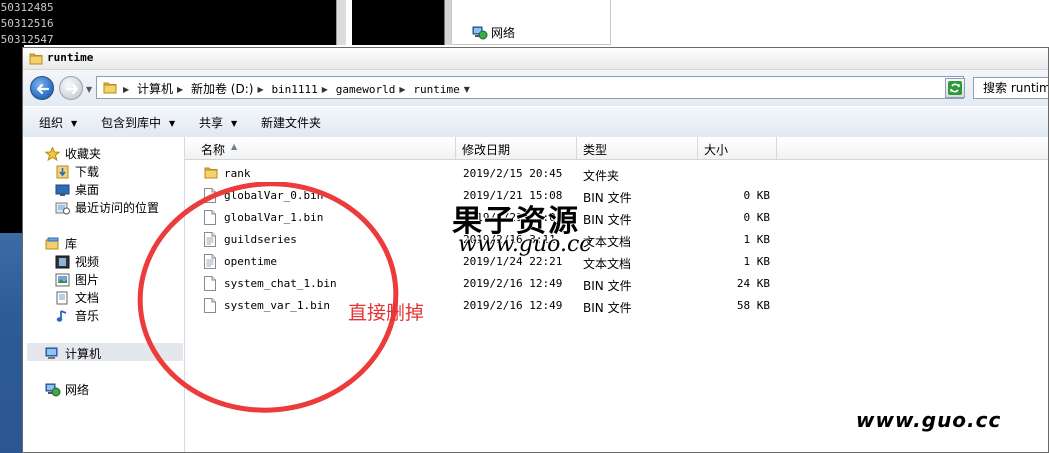 This screenshot has height=453, width=1049. What do you see at coordinates (63, 262) in the screenshot?
I see `video-library-icon` at bounding box center [63, 262].